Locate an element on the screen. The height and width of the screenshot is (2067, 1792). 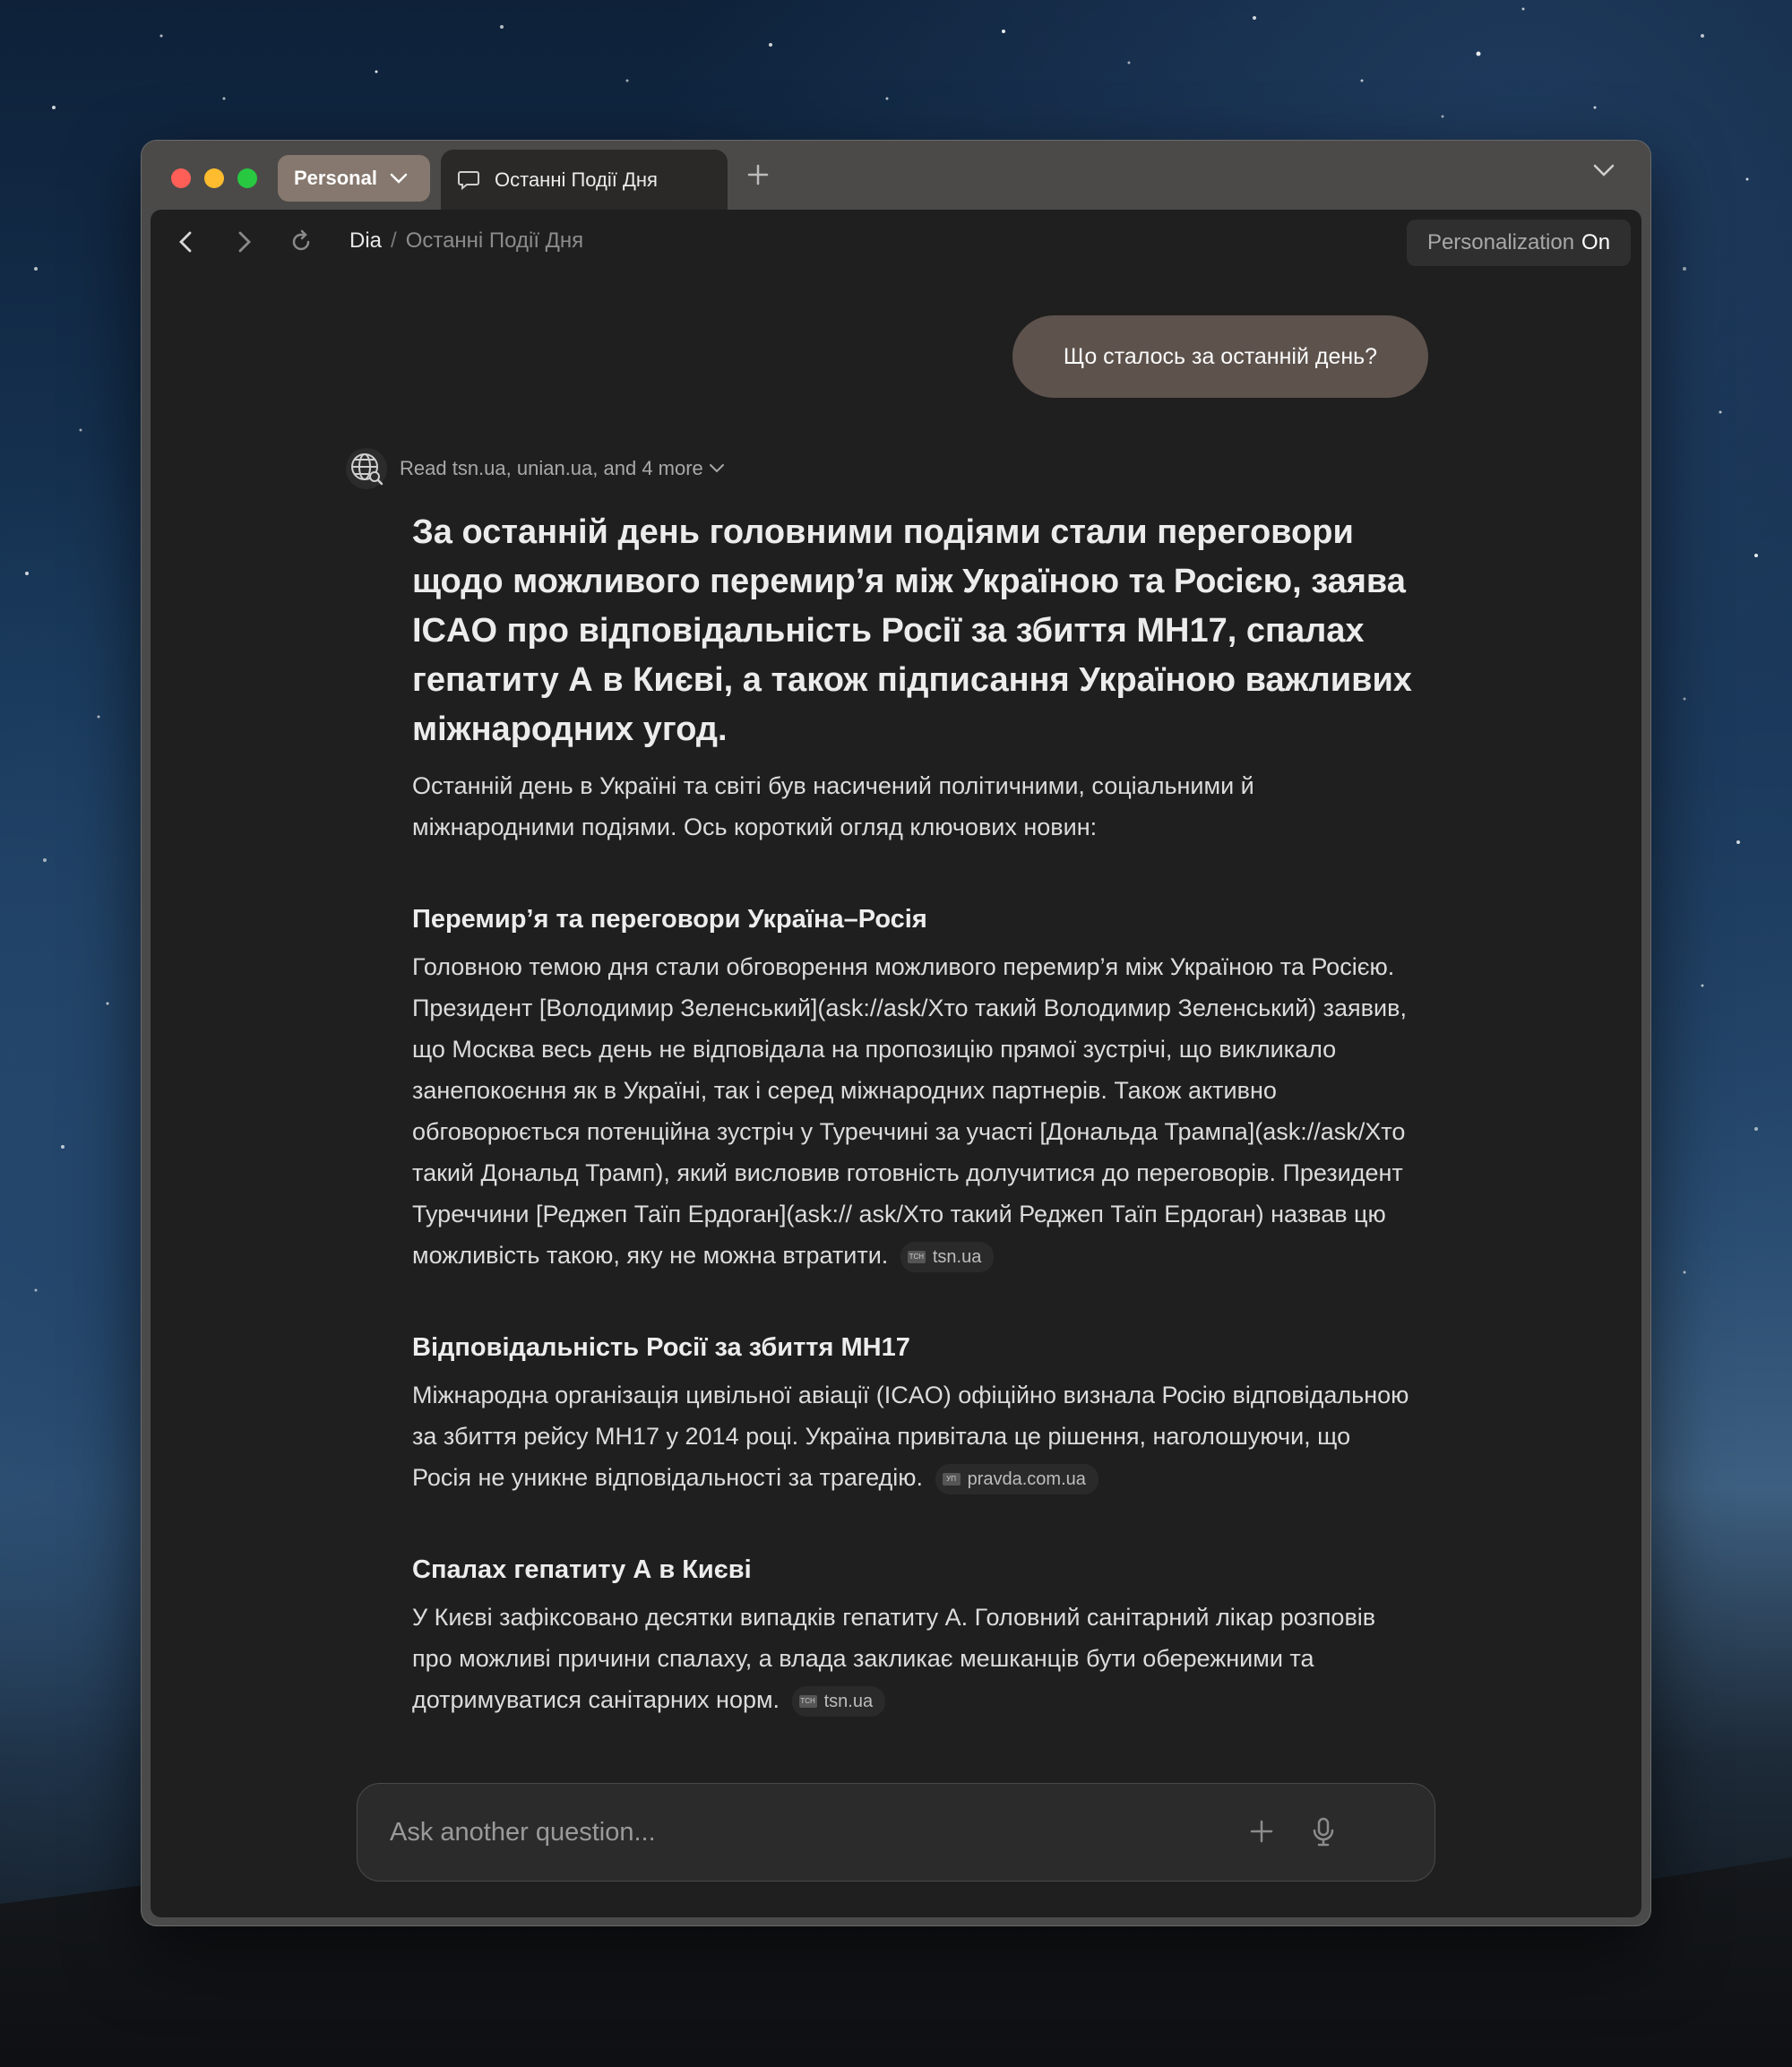
microphone-icon is located at coordinates (1323, 1832).